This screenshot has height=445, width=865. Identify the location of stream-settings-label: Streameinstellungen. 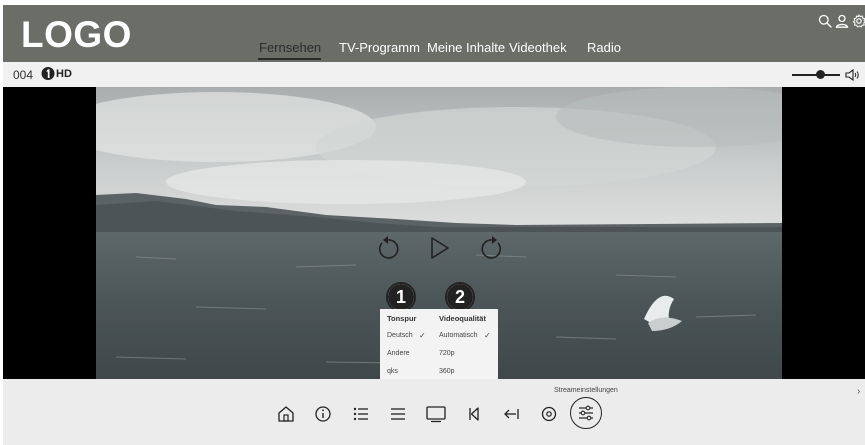
(586, 390).